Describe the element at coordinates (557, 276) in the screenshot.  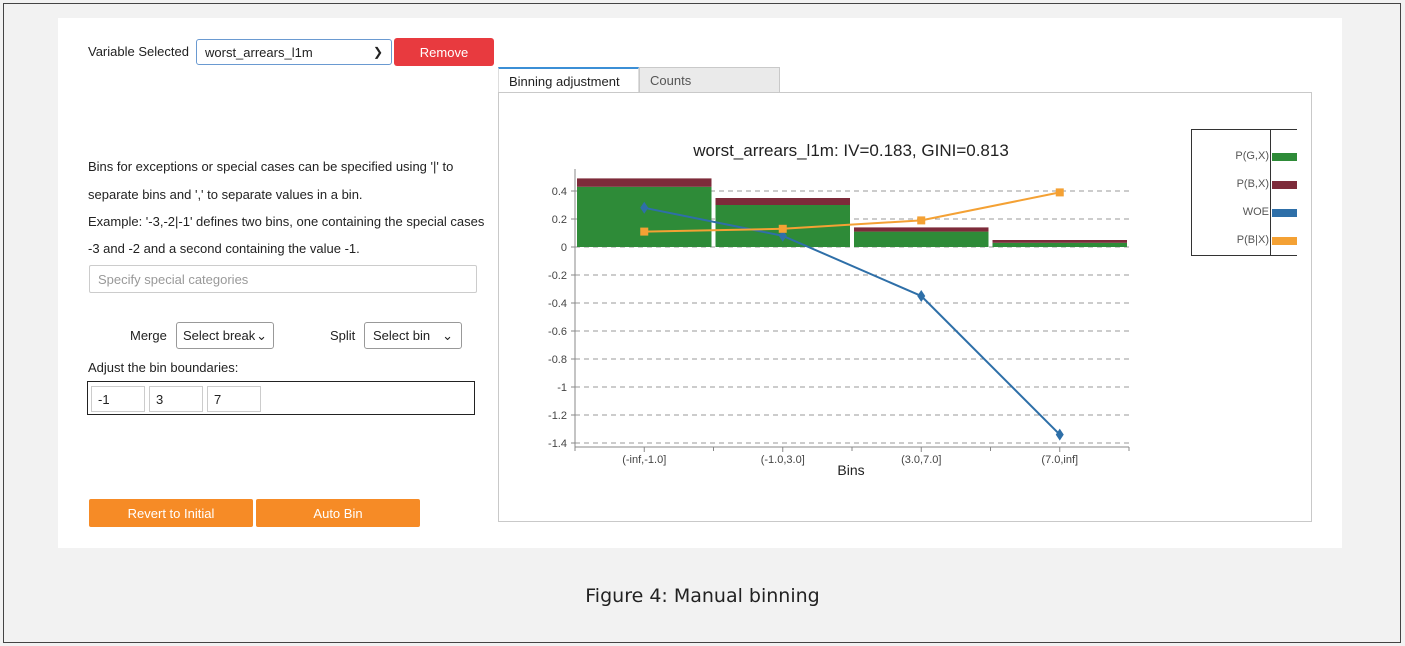
I see `y-tick-label: -0.2` at that location.